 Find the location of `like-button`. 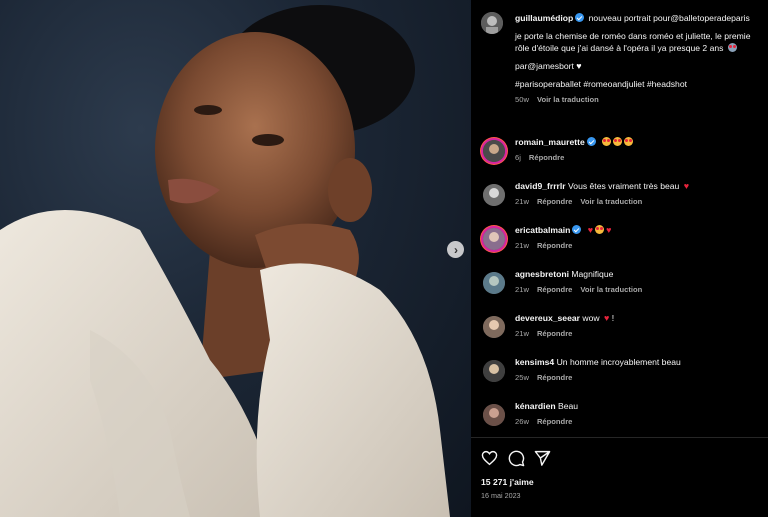

like-button is located at coordinates (489, 460).